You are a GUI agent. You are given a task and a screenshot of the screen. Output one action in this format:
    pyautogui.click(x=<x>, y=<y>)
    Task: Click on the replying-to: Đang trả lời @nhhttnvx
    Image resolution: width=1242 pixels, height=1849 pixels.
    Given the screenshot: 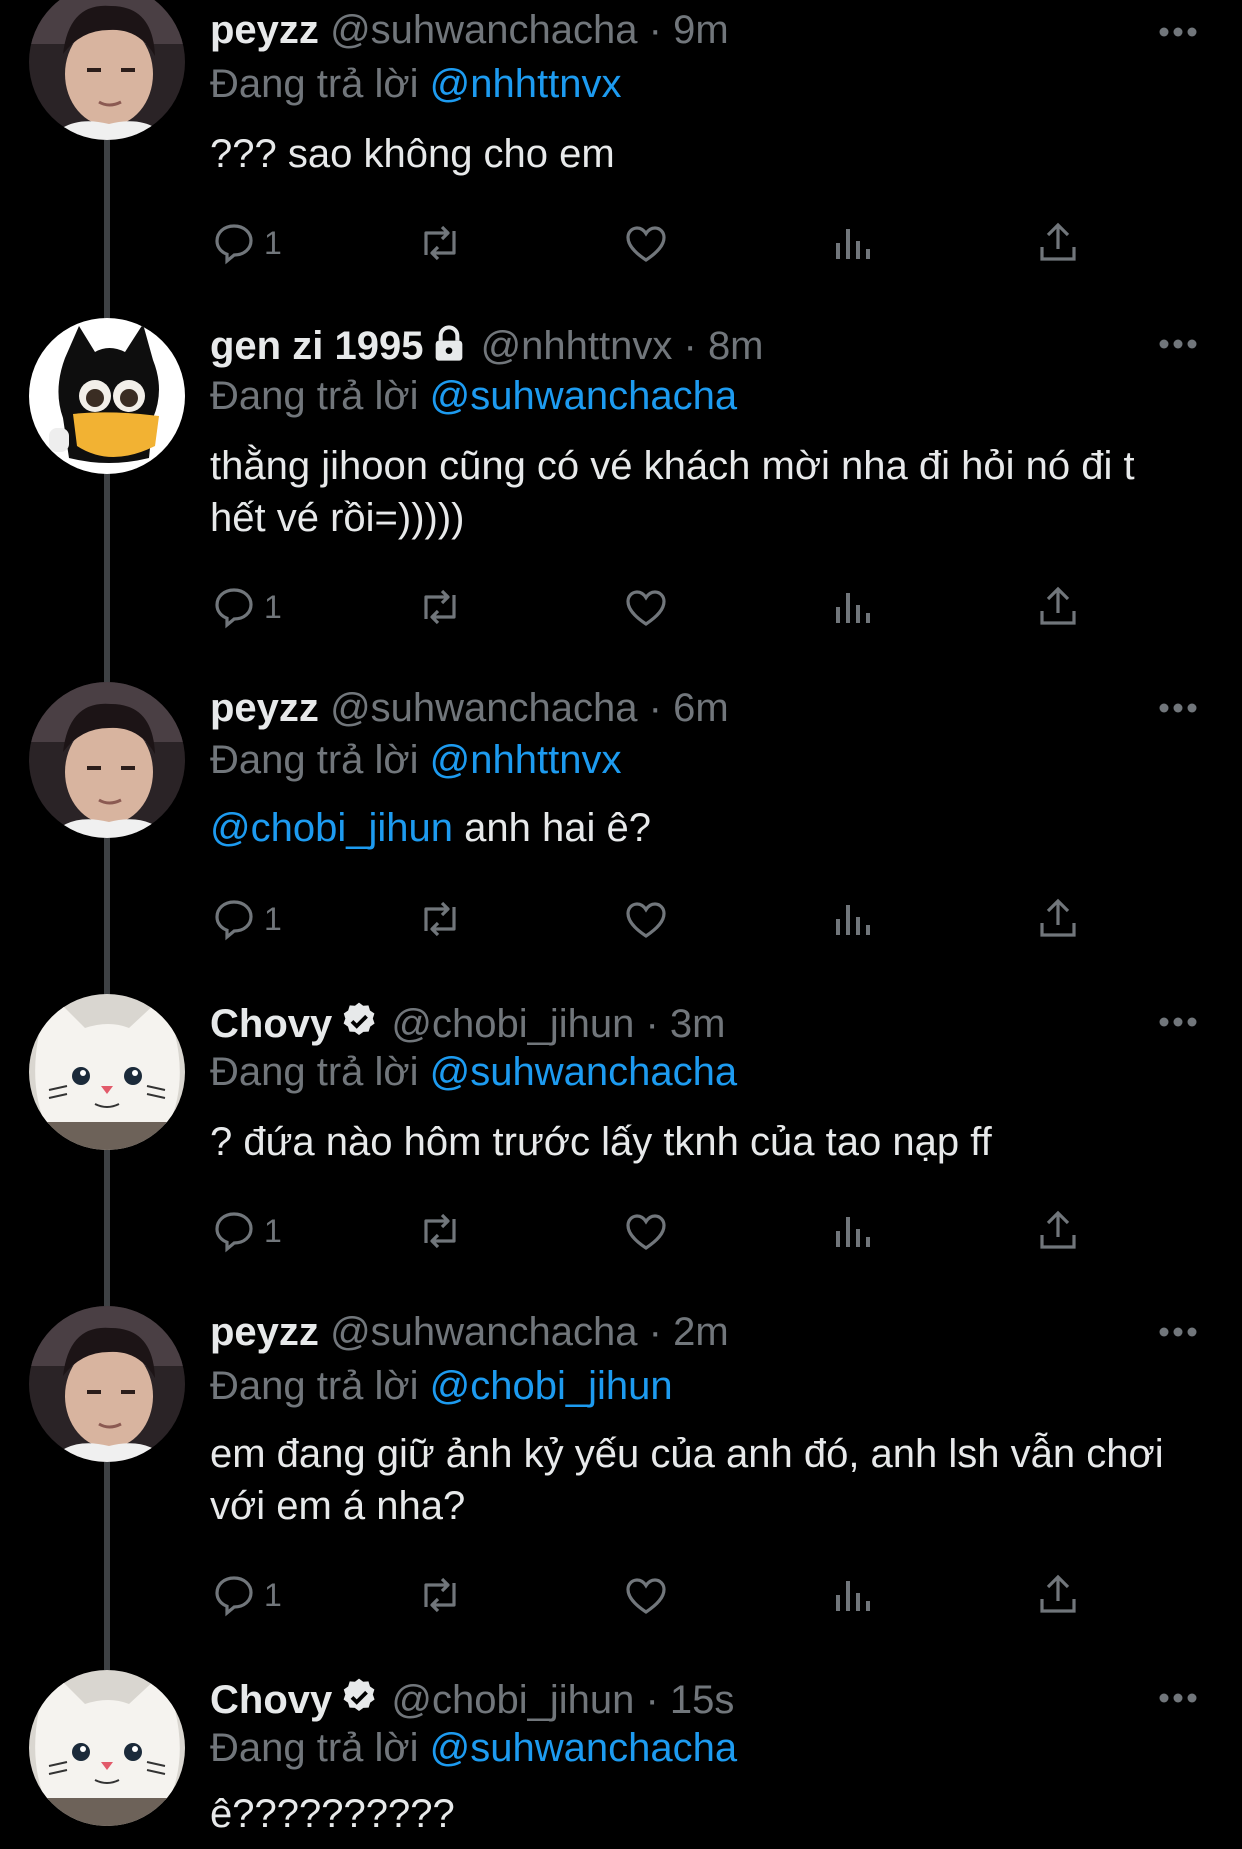 What is the action you would take?
    pyautogui.click(x=415, y=84)
    